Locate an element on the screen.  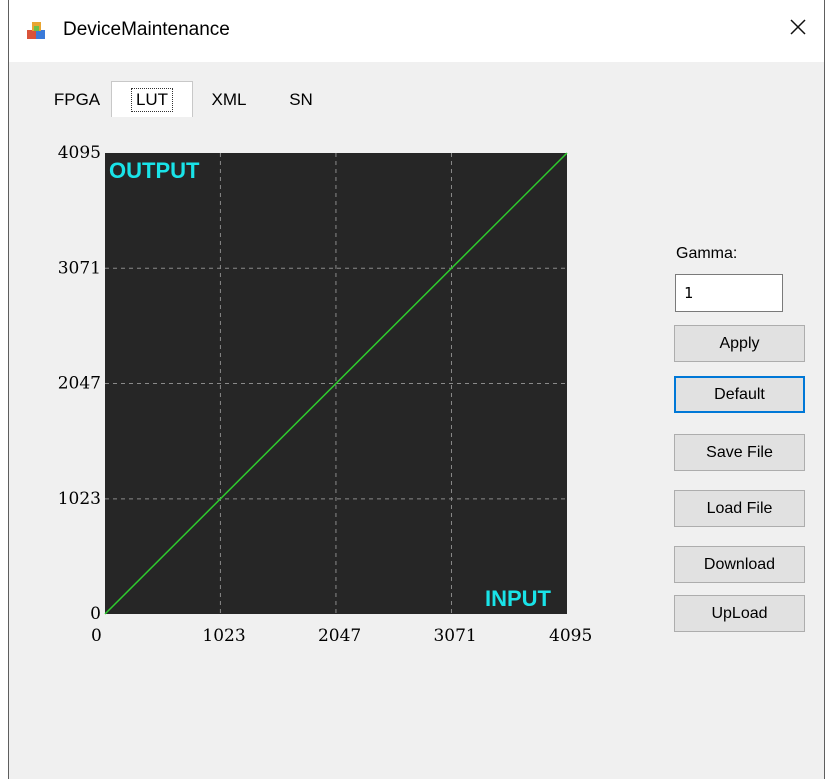
y-tick-label: 1023 is located at coordinates (79, 499).